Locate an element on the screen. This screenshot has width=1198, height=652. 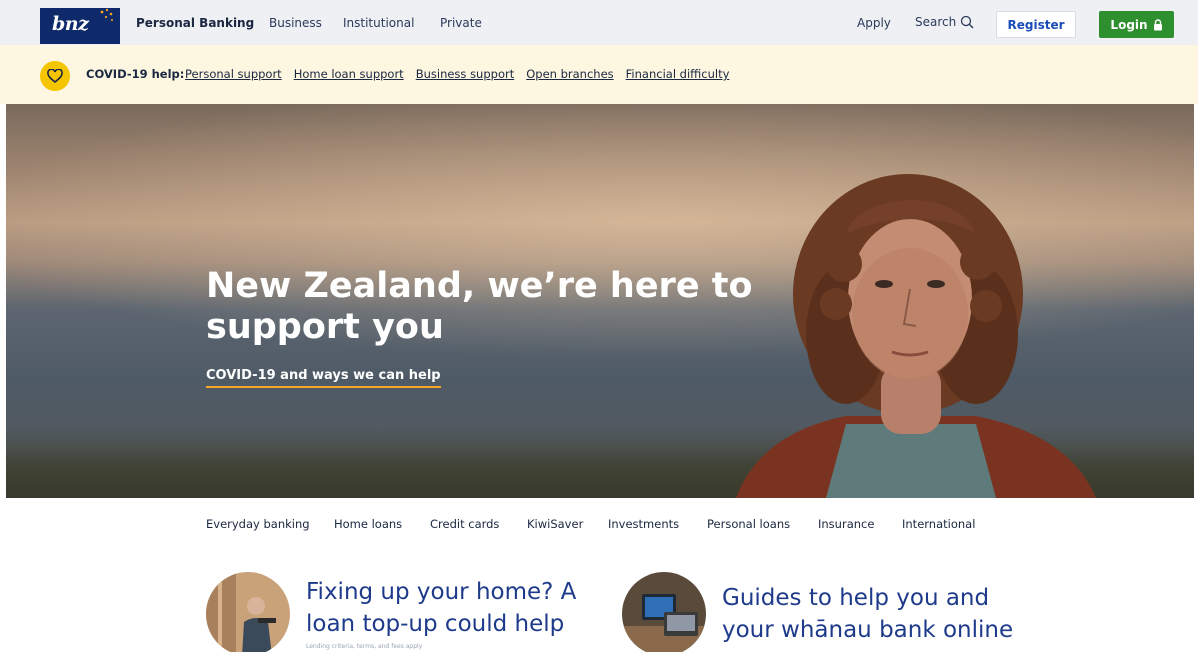
product-personal-loans: Personal loans is located at coordinates (748, 524).